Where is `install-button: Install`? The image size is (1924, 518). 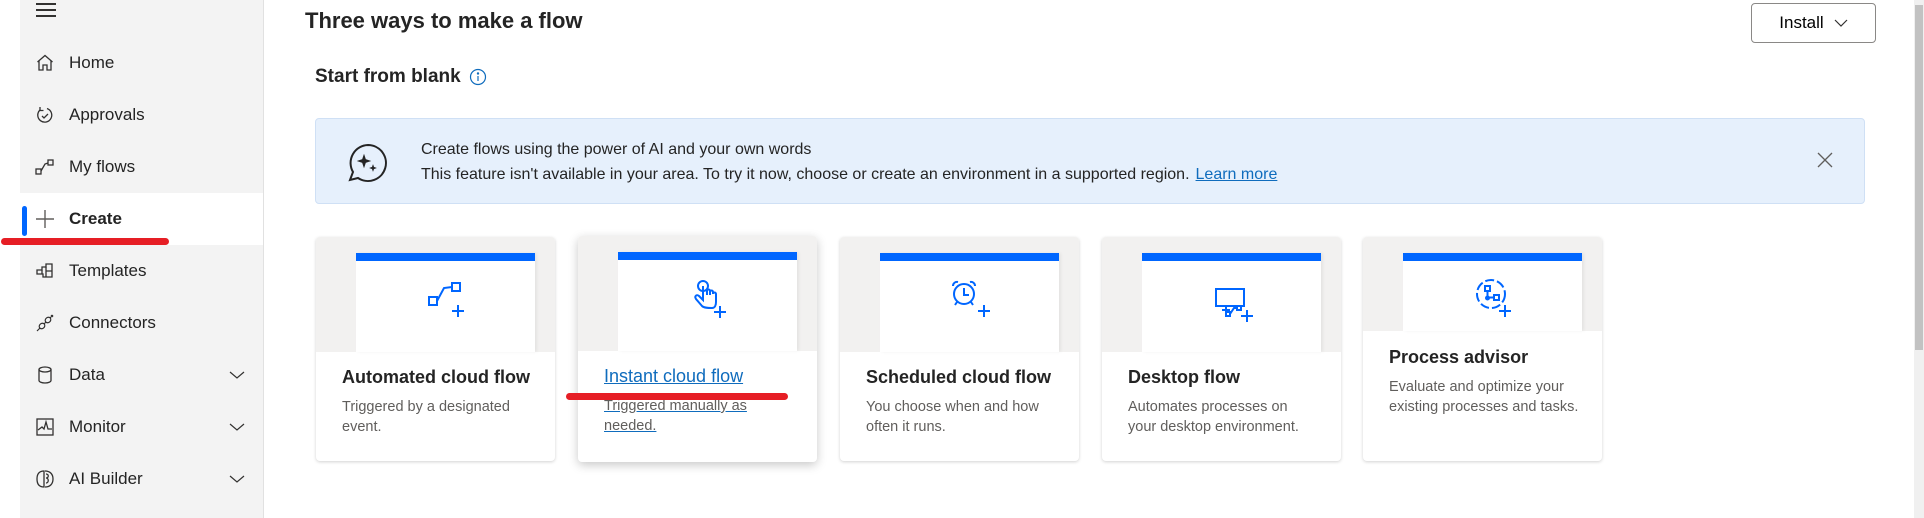 install-button: Install is located at coordinates (1813, 23).